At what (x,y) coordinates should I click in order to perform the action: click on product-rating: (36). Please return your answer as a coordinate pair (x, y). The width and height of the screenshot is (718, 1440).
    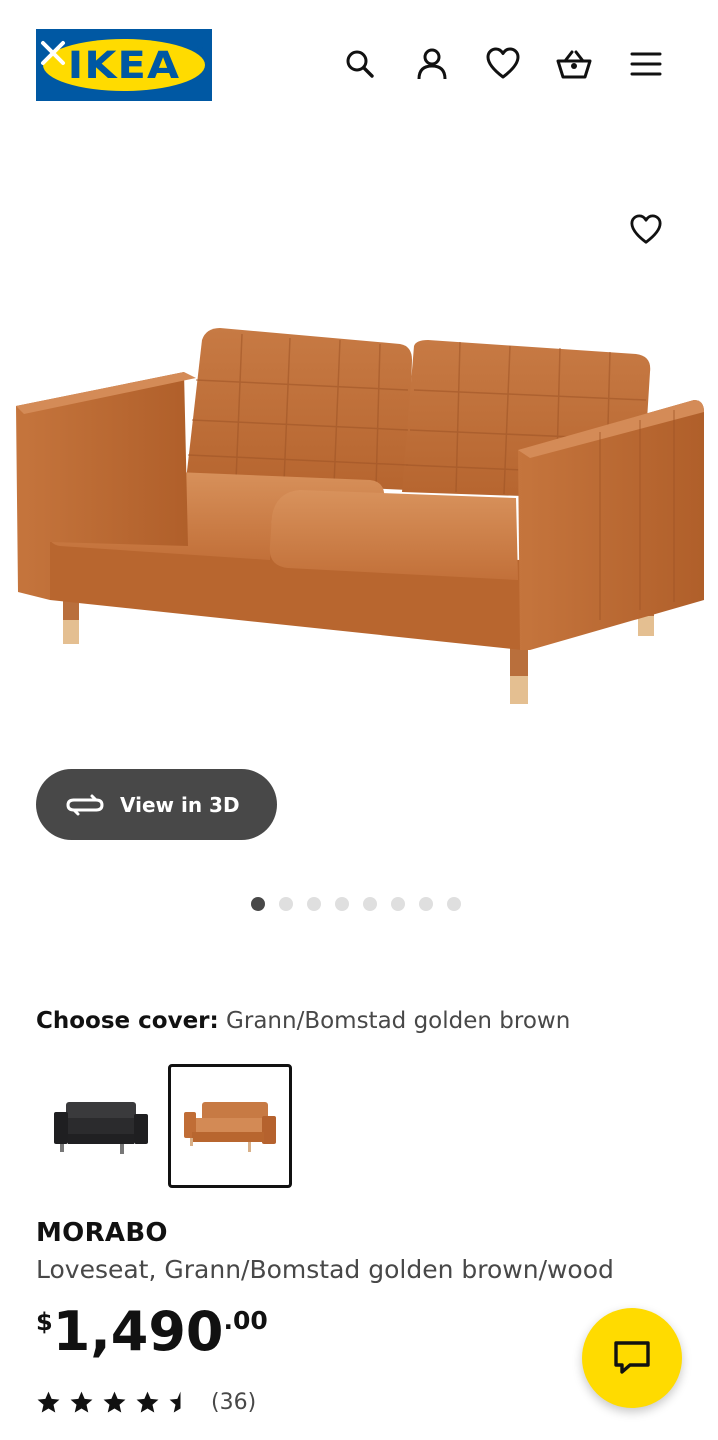
    Looking at the image, I should click on (146, 1402).